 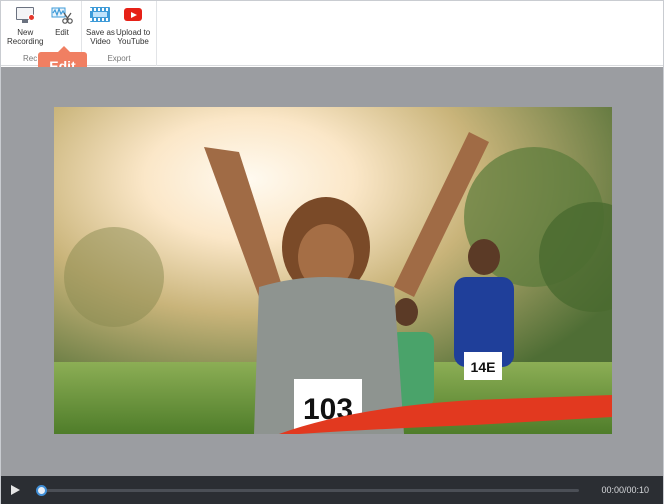 I want to click on save-as-video-label-2: Video, so click(x=100, y=41).